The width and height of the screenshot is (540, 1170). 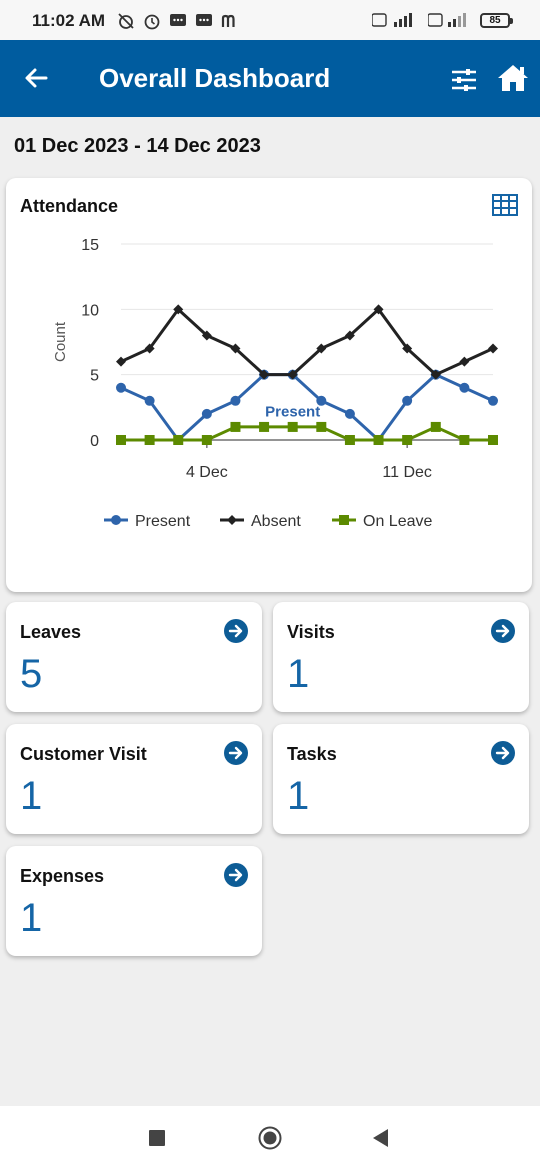 I want to click on leaves-value: 5, so click(x=31, y=674).